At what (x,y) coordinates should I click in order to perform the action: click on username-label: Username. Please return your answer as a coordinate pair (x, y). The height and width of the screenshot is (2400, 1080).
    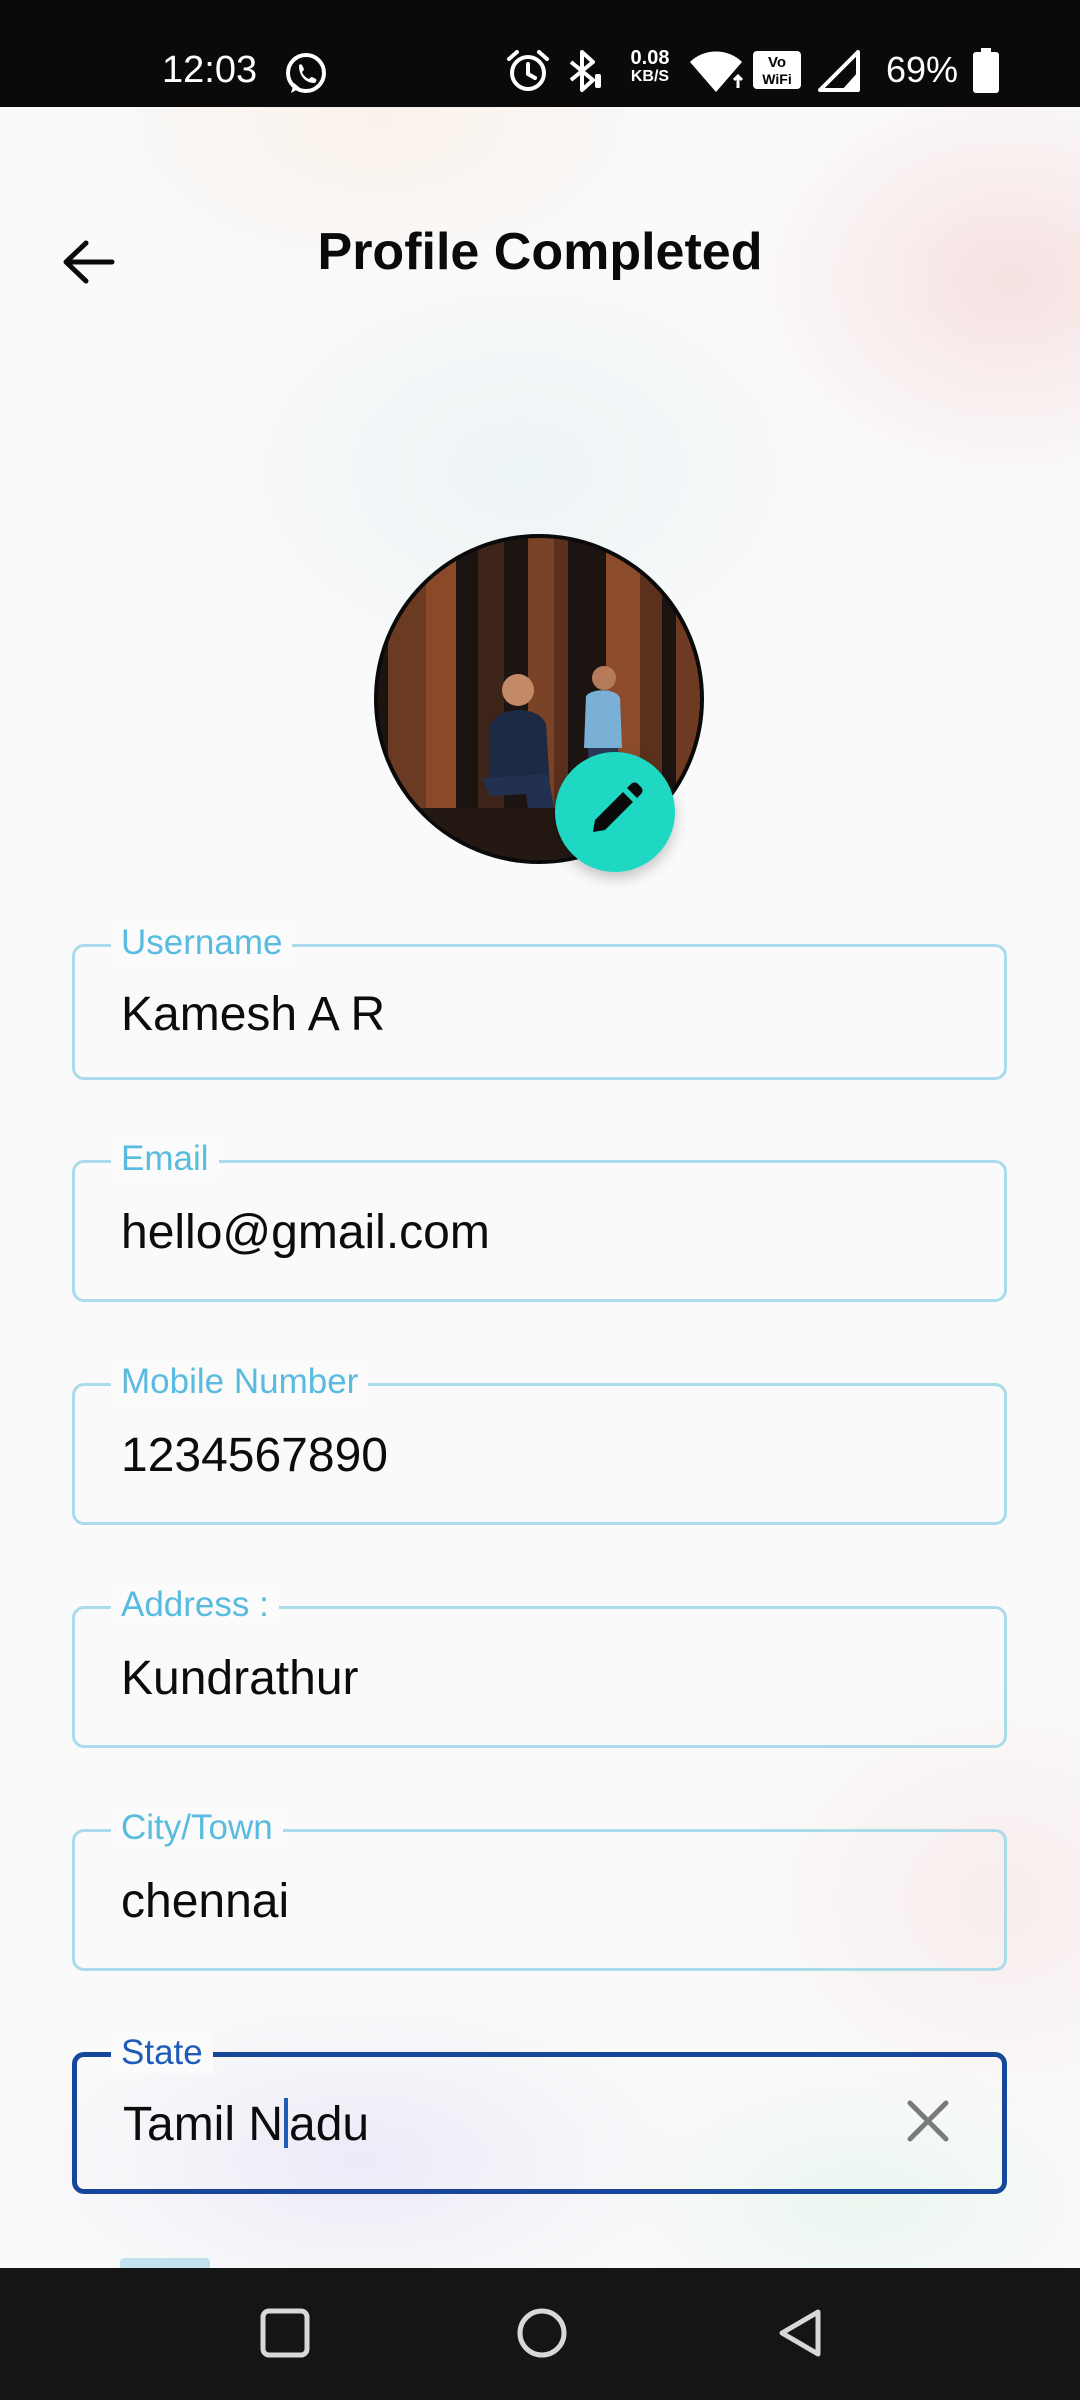
    Looking at the image, I should click on (202, 943).